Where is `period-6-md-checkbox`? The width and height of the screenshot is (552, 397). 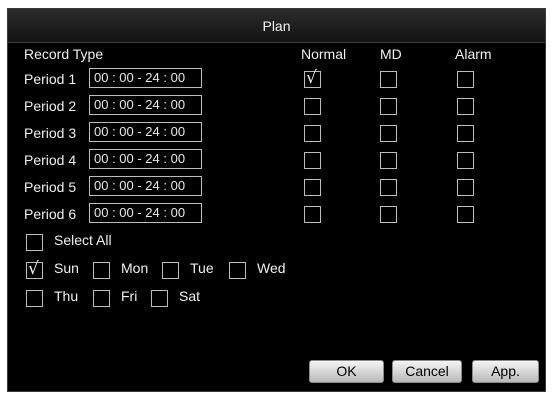
period-6-md-checkbox is located at coordinates (388, 214).